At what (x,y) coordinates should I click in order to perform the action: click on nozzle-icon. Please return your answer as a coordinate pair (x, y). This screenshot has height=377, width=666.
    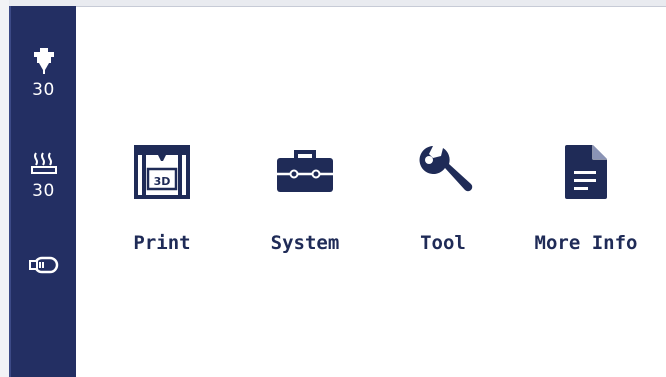
    Looking at the image, I should click on (44, 61).